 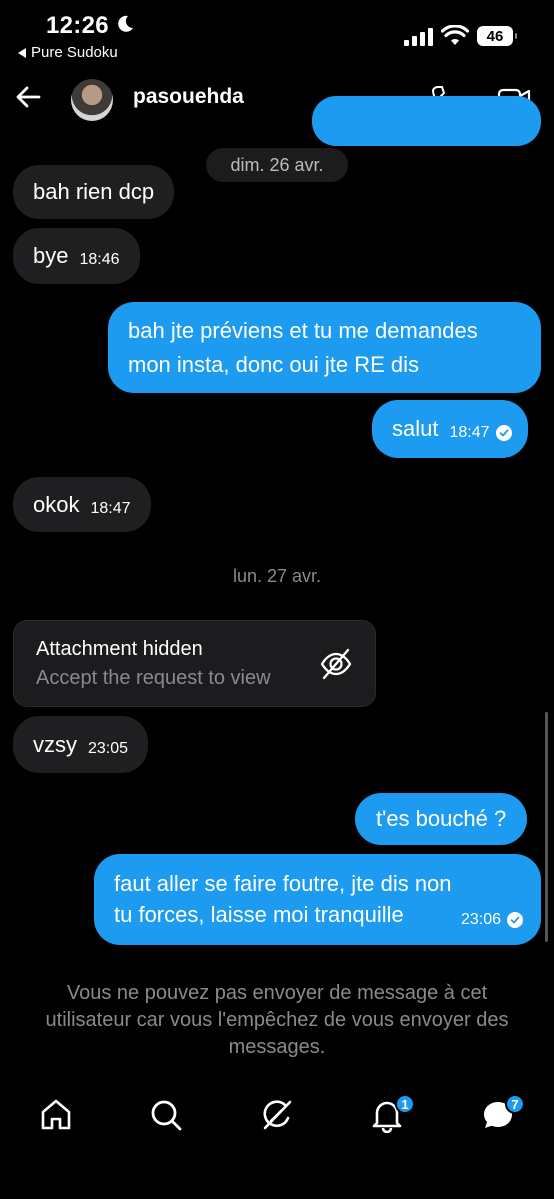 I want to click on chat-username: pasouehda, so click(x=188, y=97).